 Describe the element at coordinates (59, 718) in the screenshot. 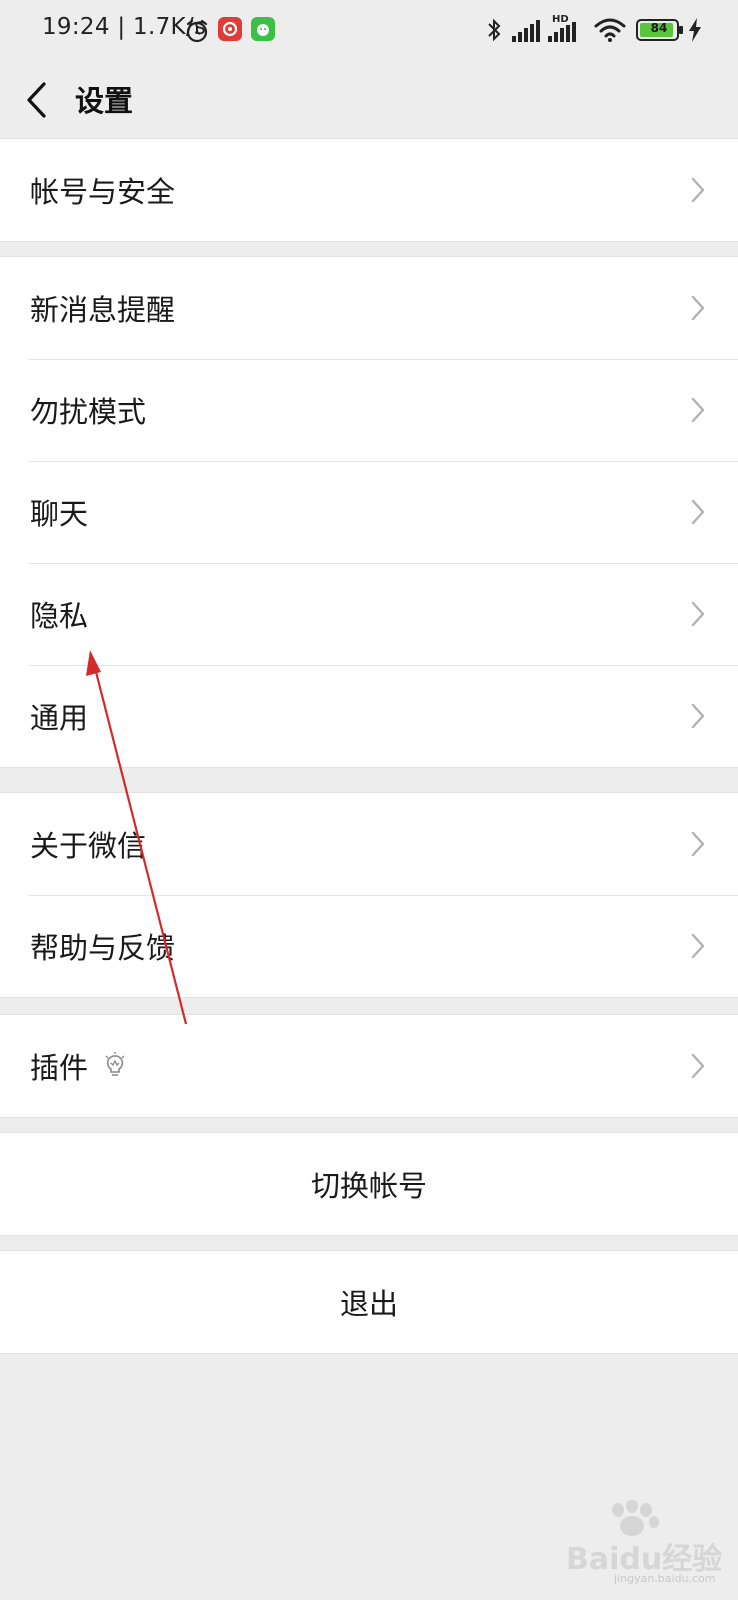

I see `settings-item-label: 通用` at that location.